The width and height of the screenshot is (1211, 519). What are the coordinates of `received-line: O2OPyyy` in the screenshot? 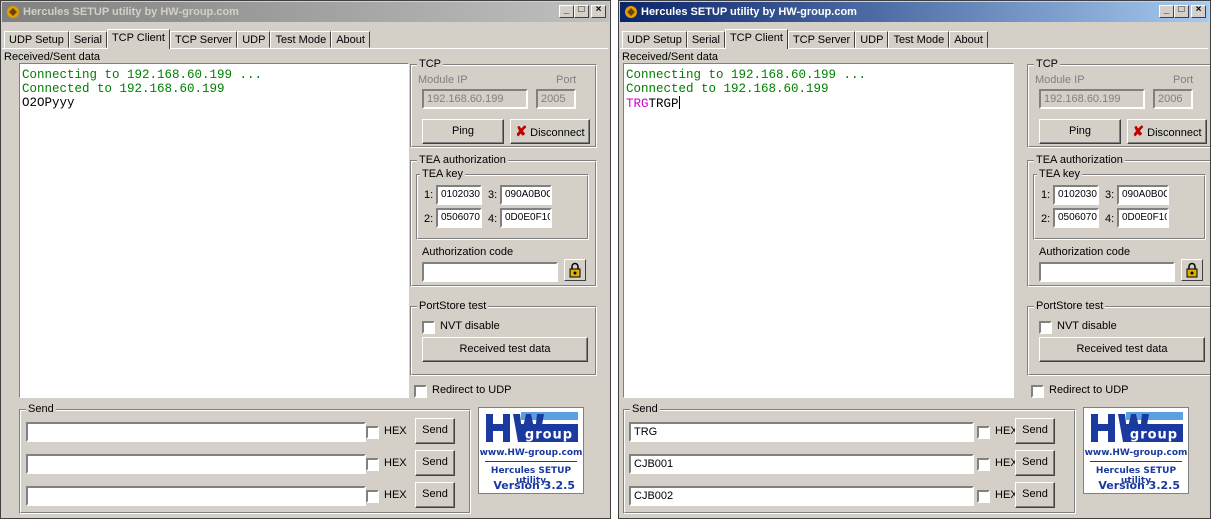 It's located at (214, 103).